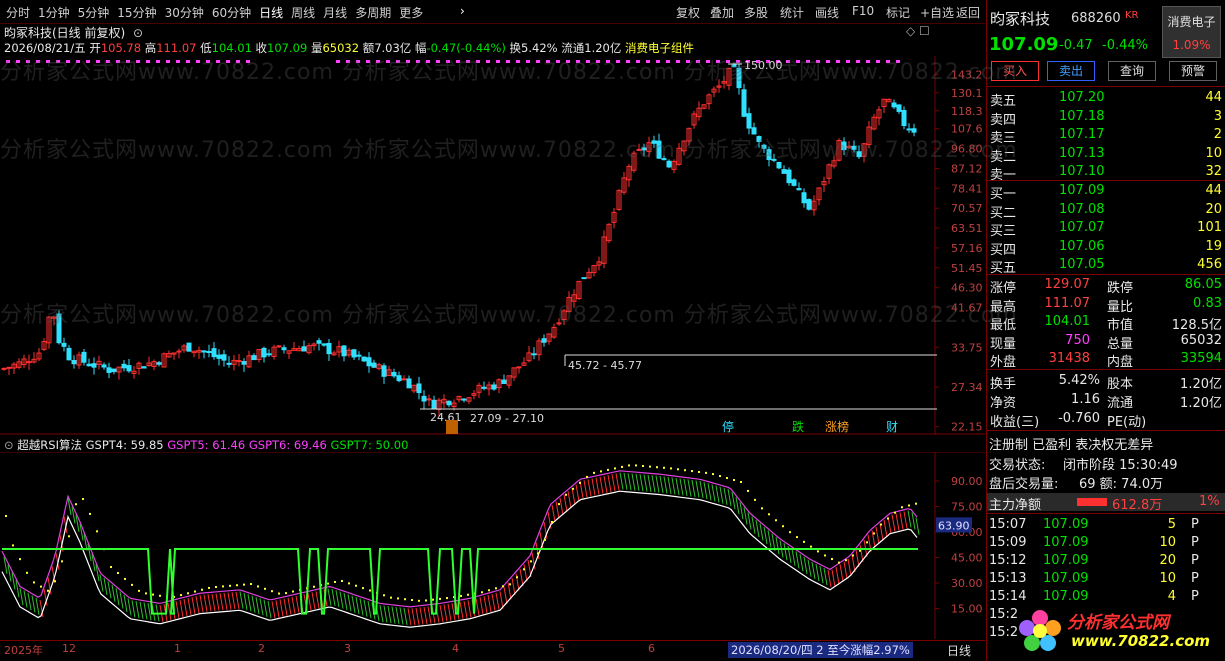 This screenshot has width=1225, height=661. Describe the element at coordinates (411, 13) in the screenshot. I see `tab-10: 更多` at that location.